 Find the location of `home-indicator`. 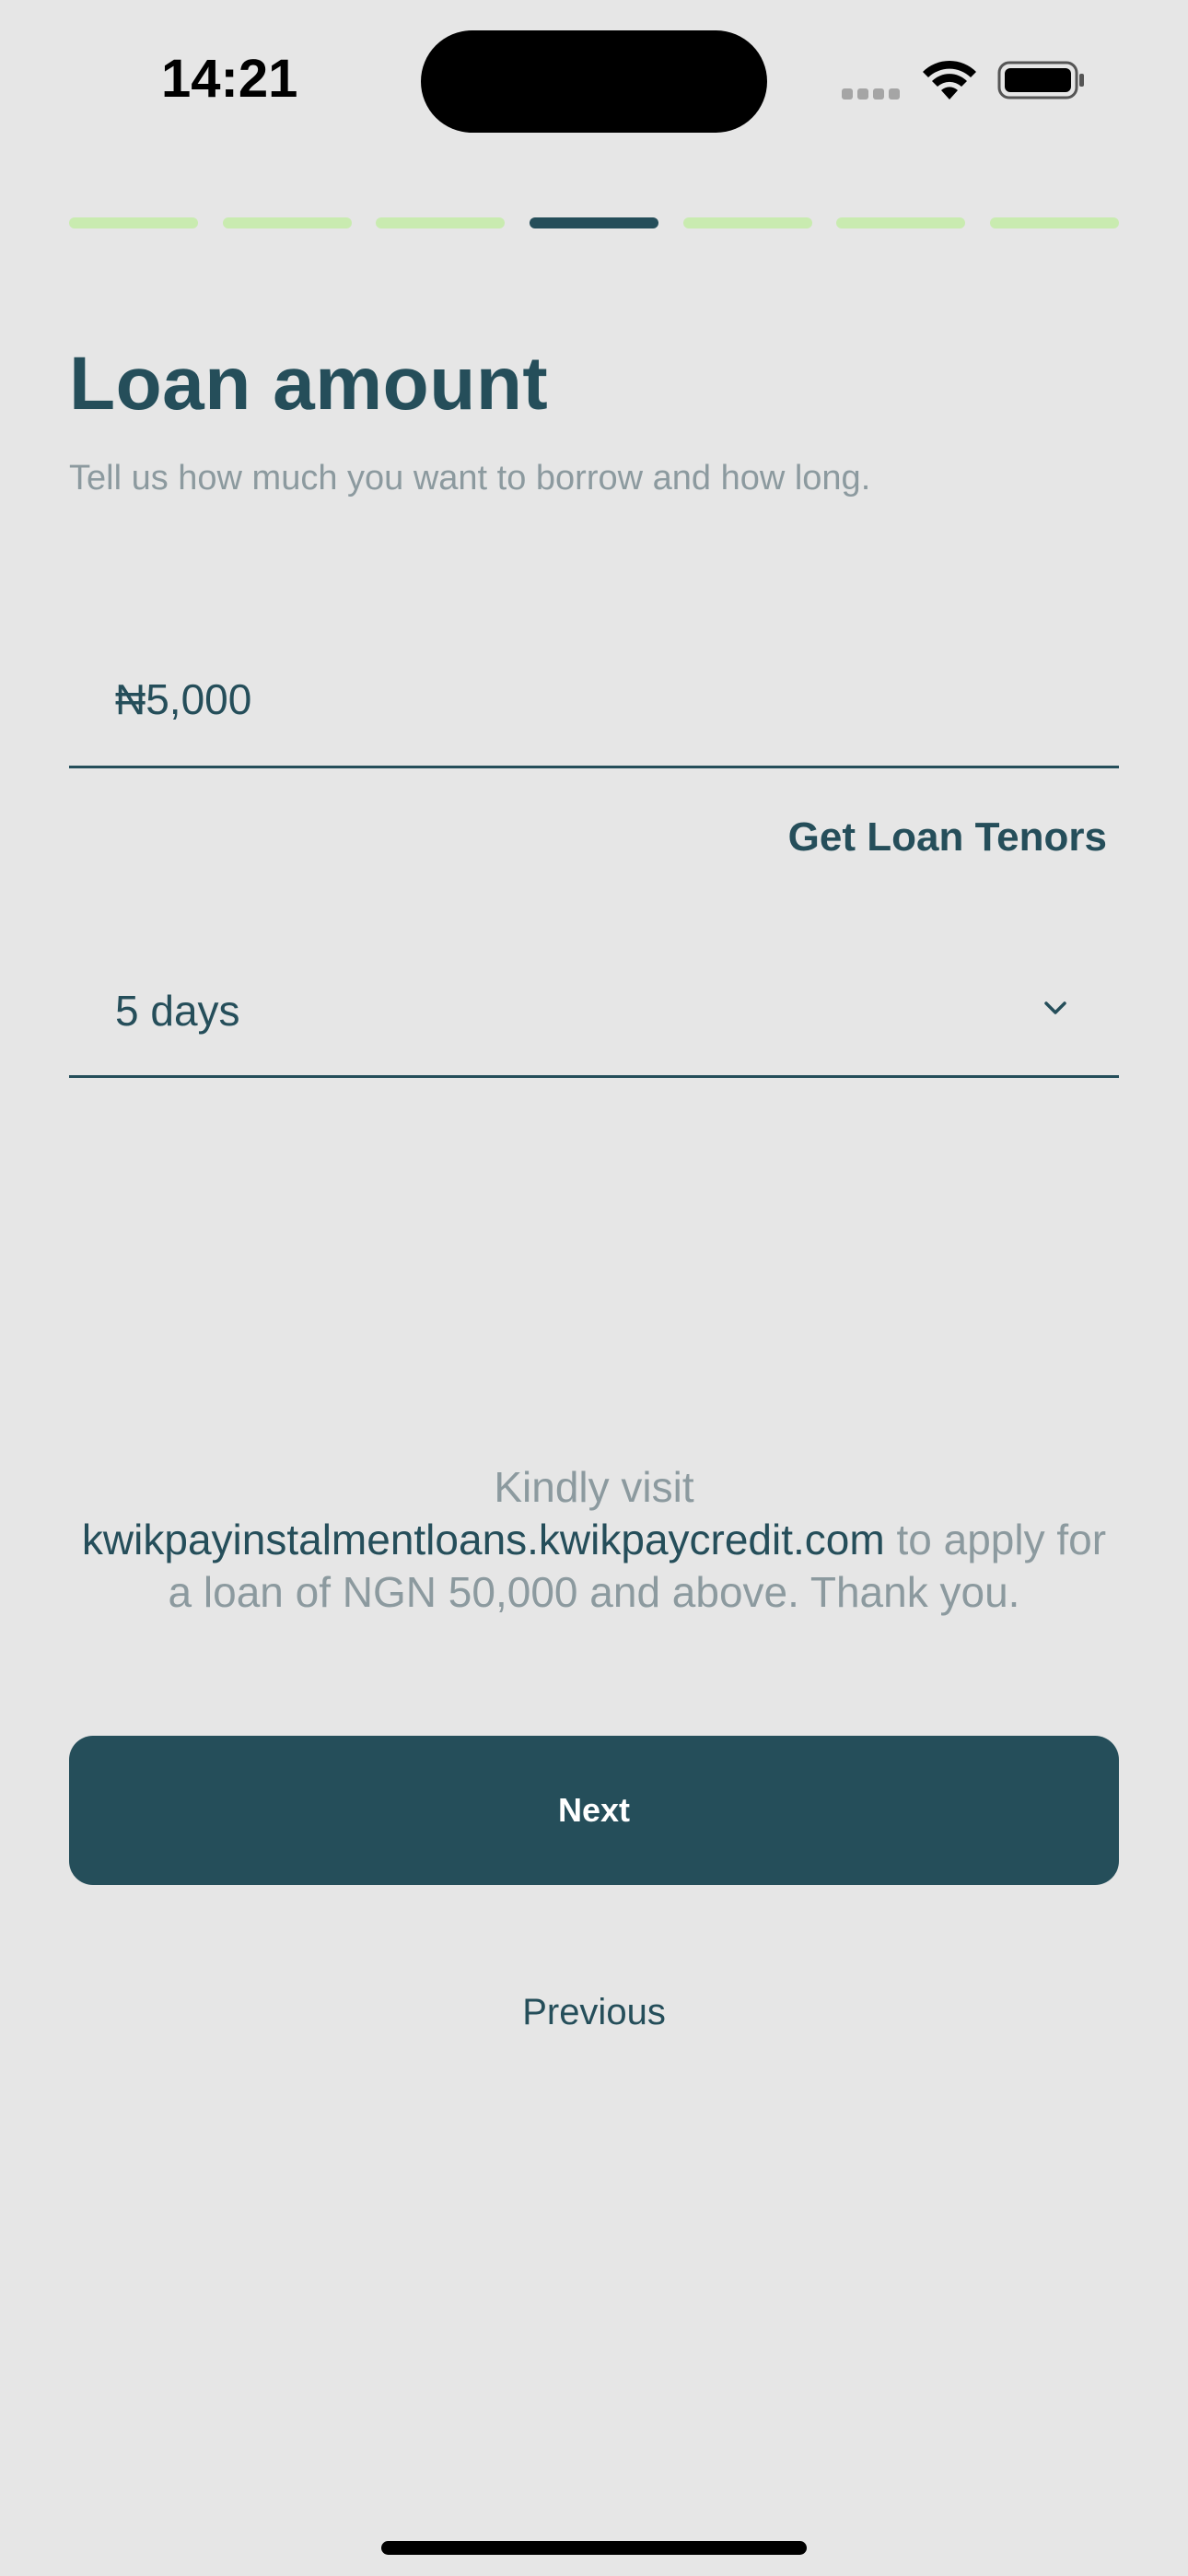

home-indicator is located at coordinates (594, 2548).